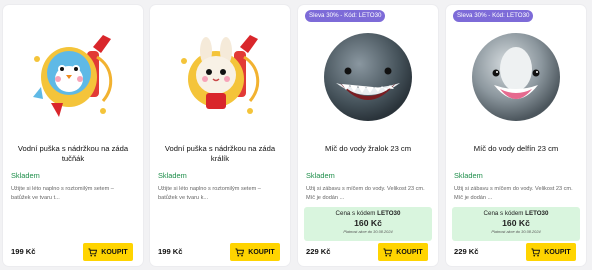 This screenshot has width=592, height=270. What do you see at coordinates (220, 76) in the screenshot?
I see `rabbit-water-gun-icon` at bounding box center [220, 76].